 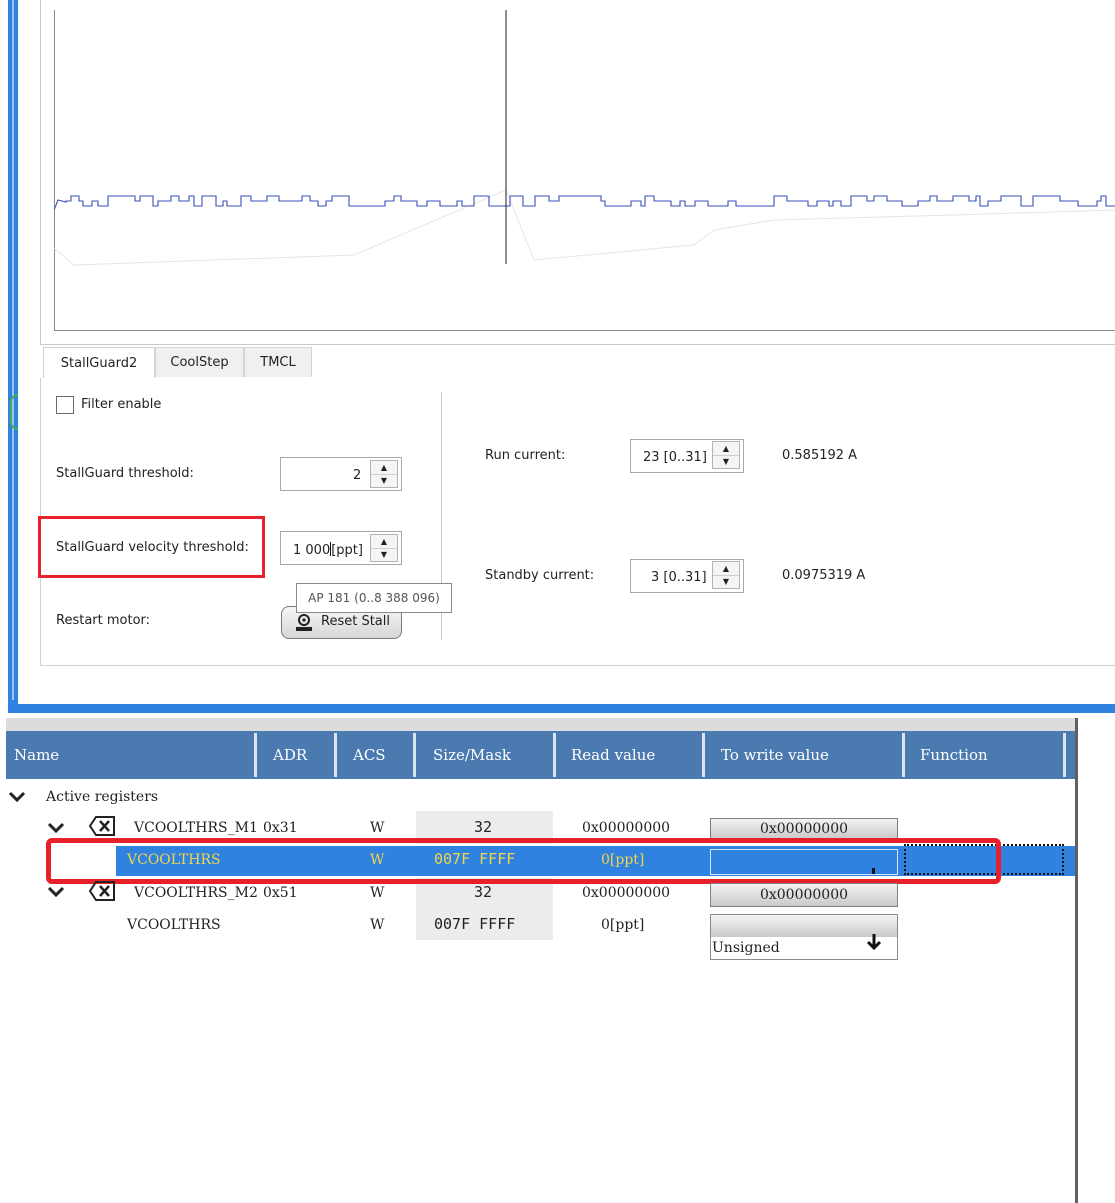 I want to click on stallguard-threshold-label: StallGuard threshold:, so click(x=125, y=473).